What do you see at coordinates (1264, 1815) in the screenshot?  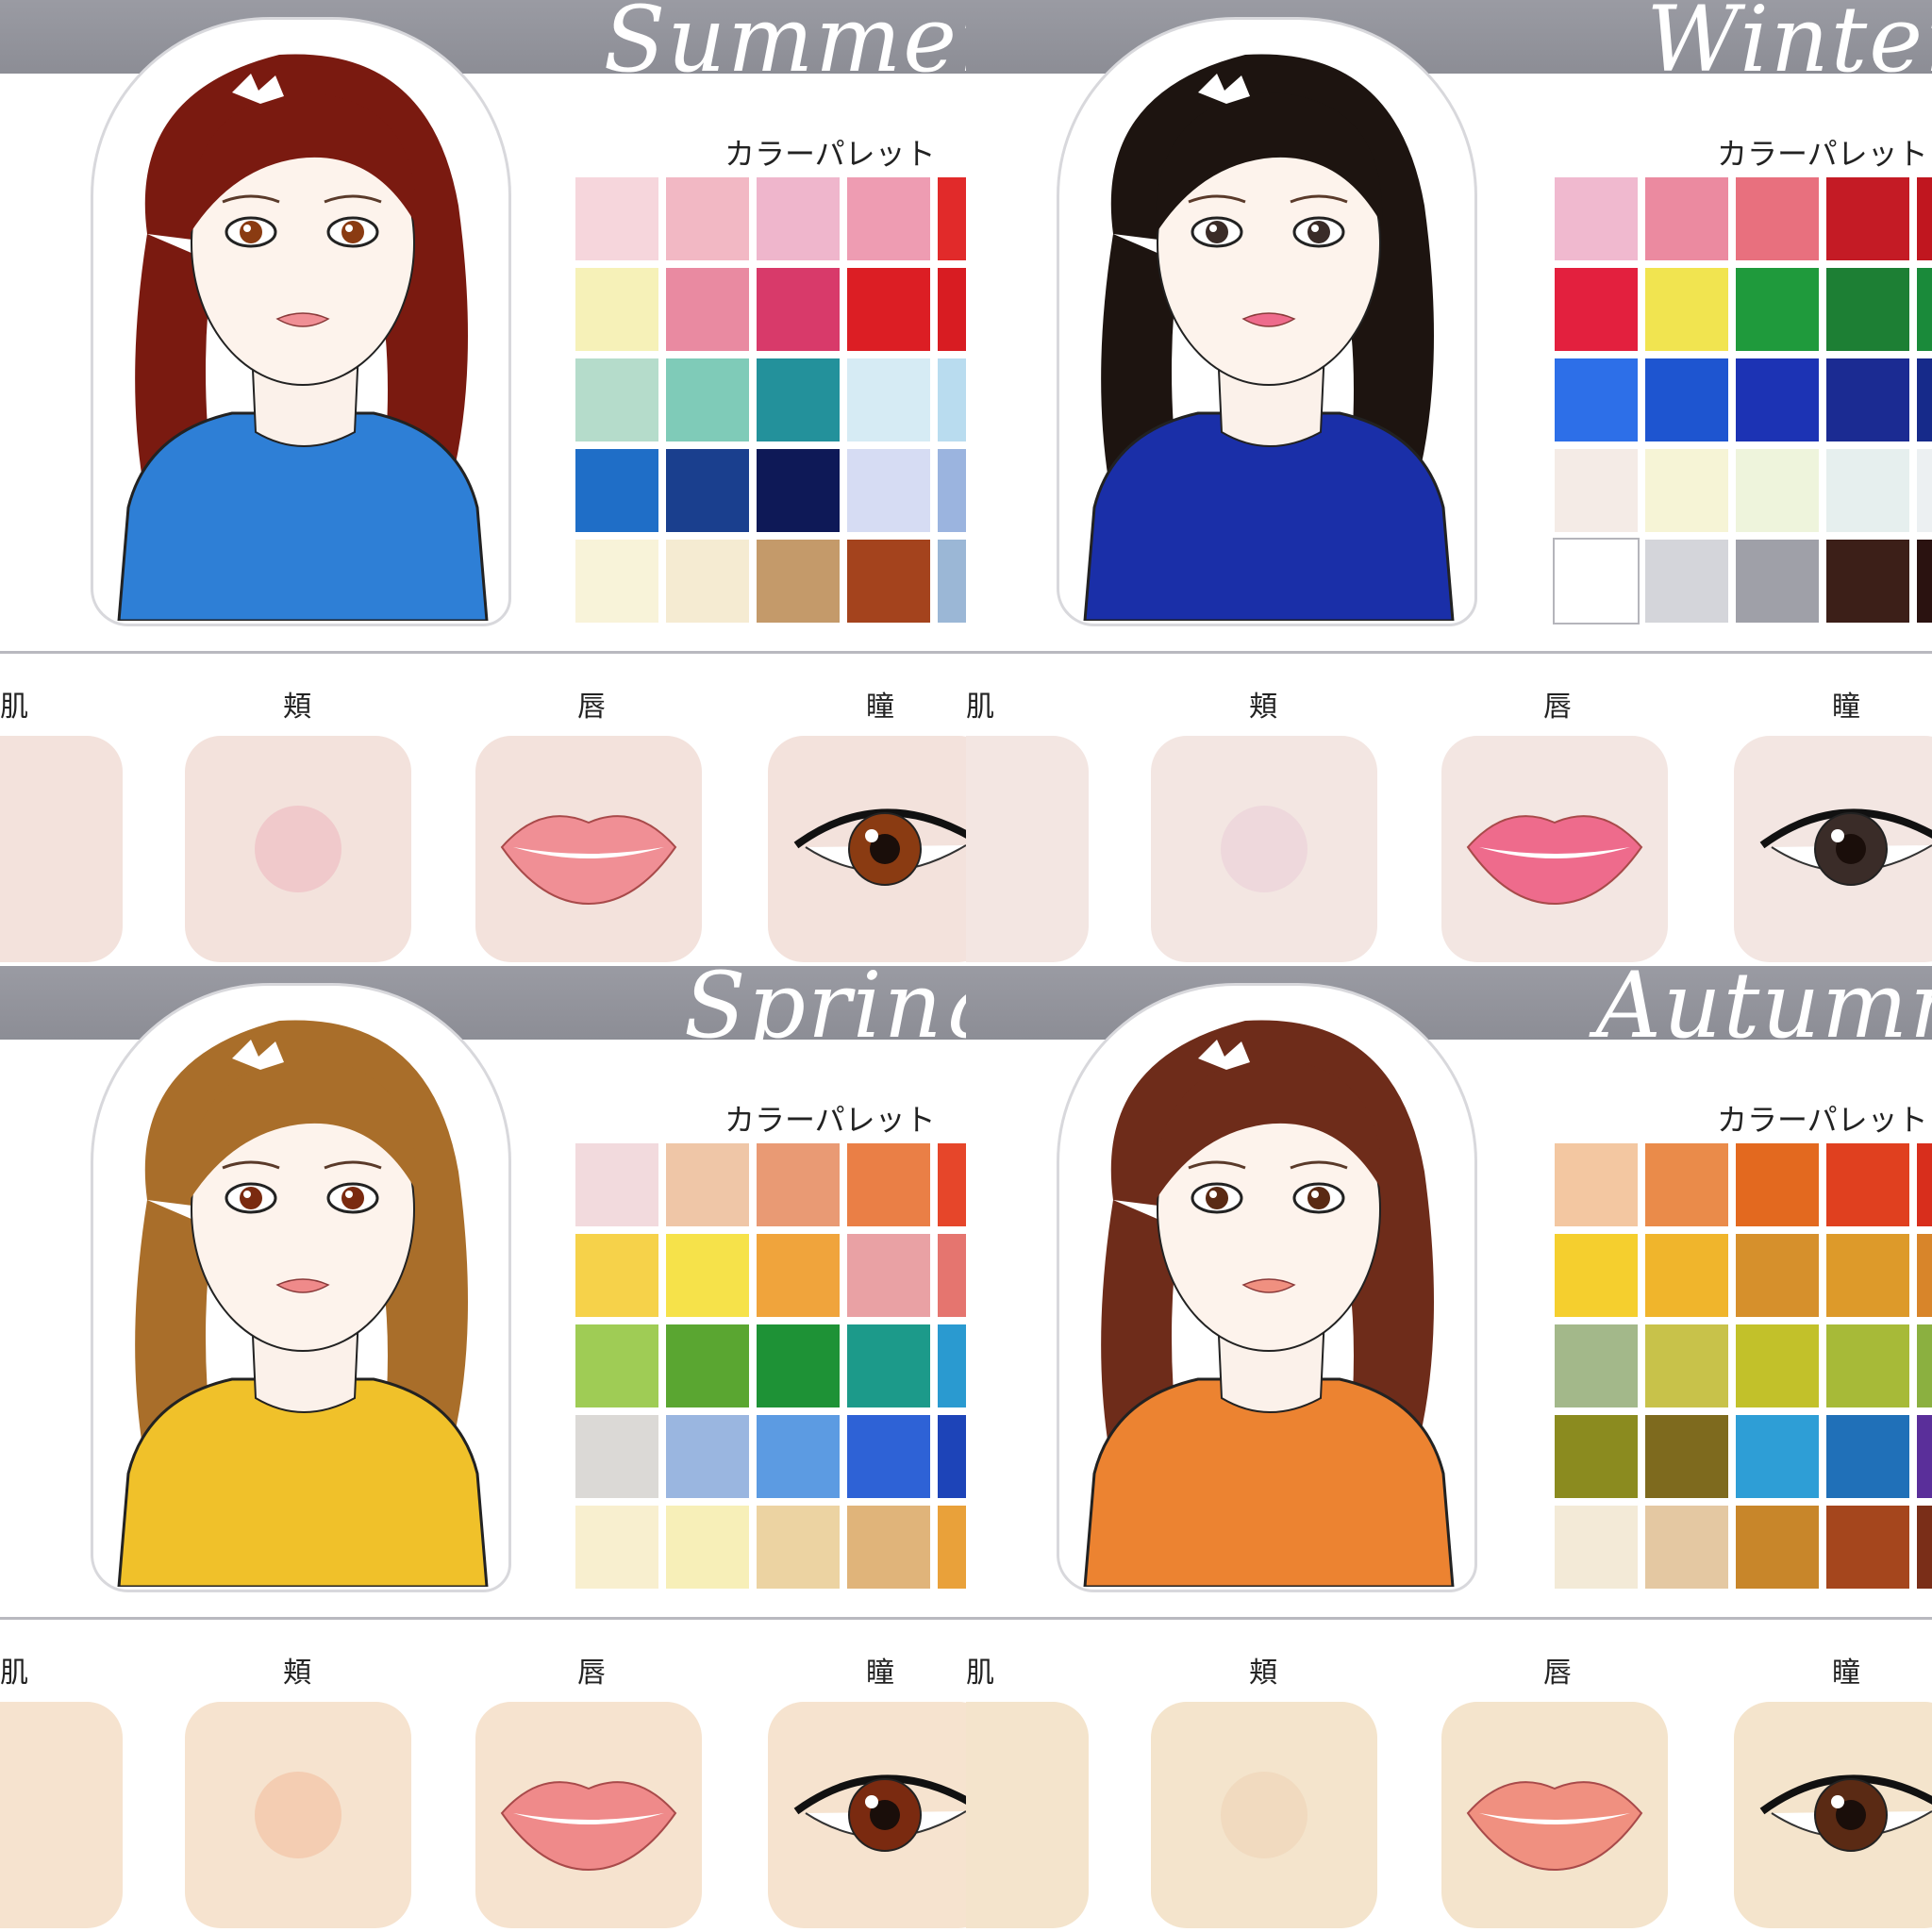 I see `feature-tile-cheek` at bounding box center [1264, 1815].